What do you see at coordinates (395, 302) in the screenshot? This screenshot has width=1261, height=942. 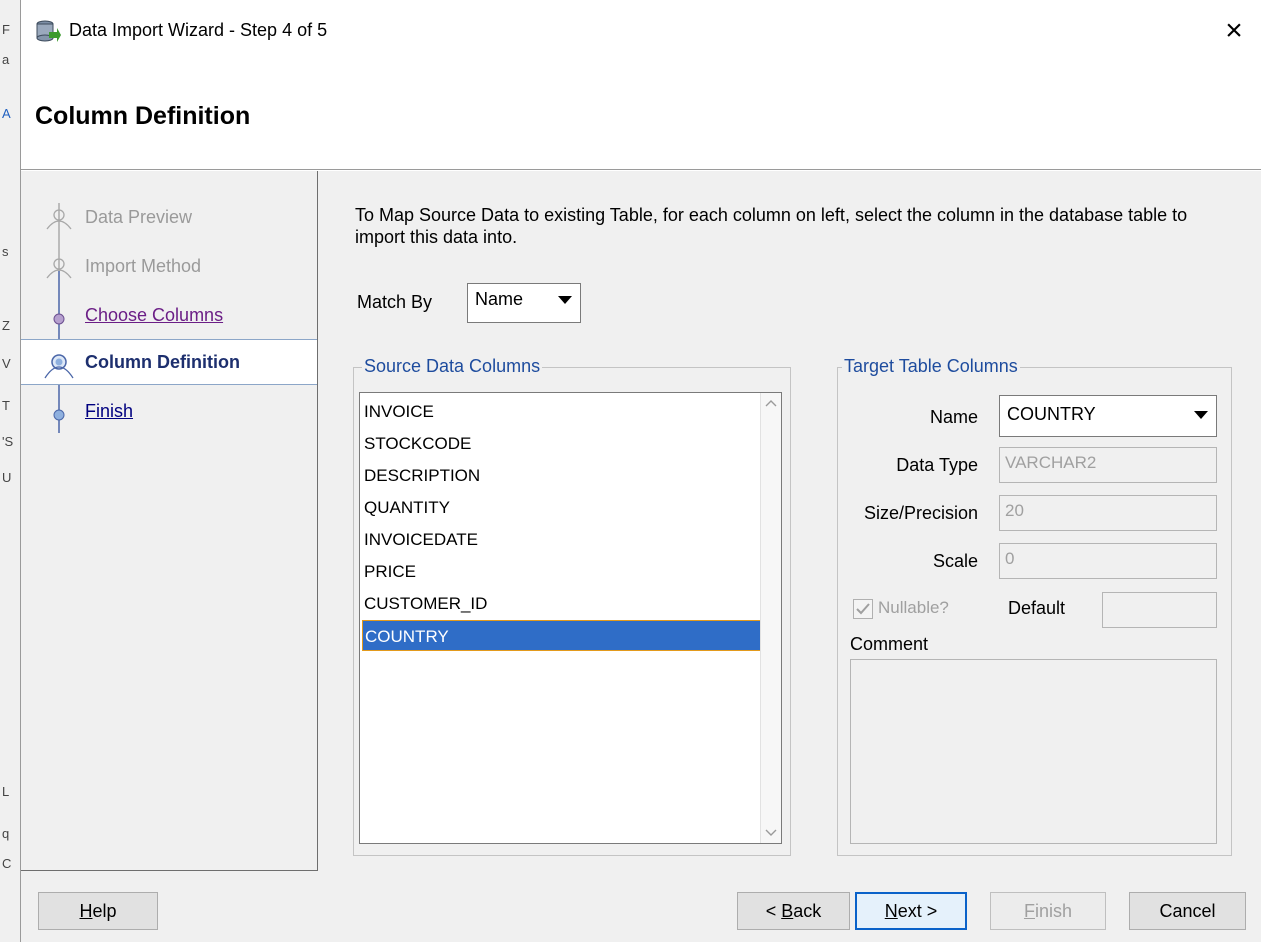 I see `match-by-label: Match By` at bounding box center [395, 302].